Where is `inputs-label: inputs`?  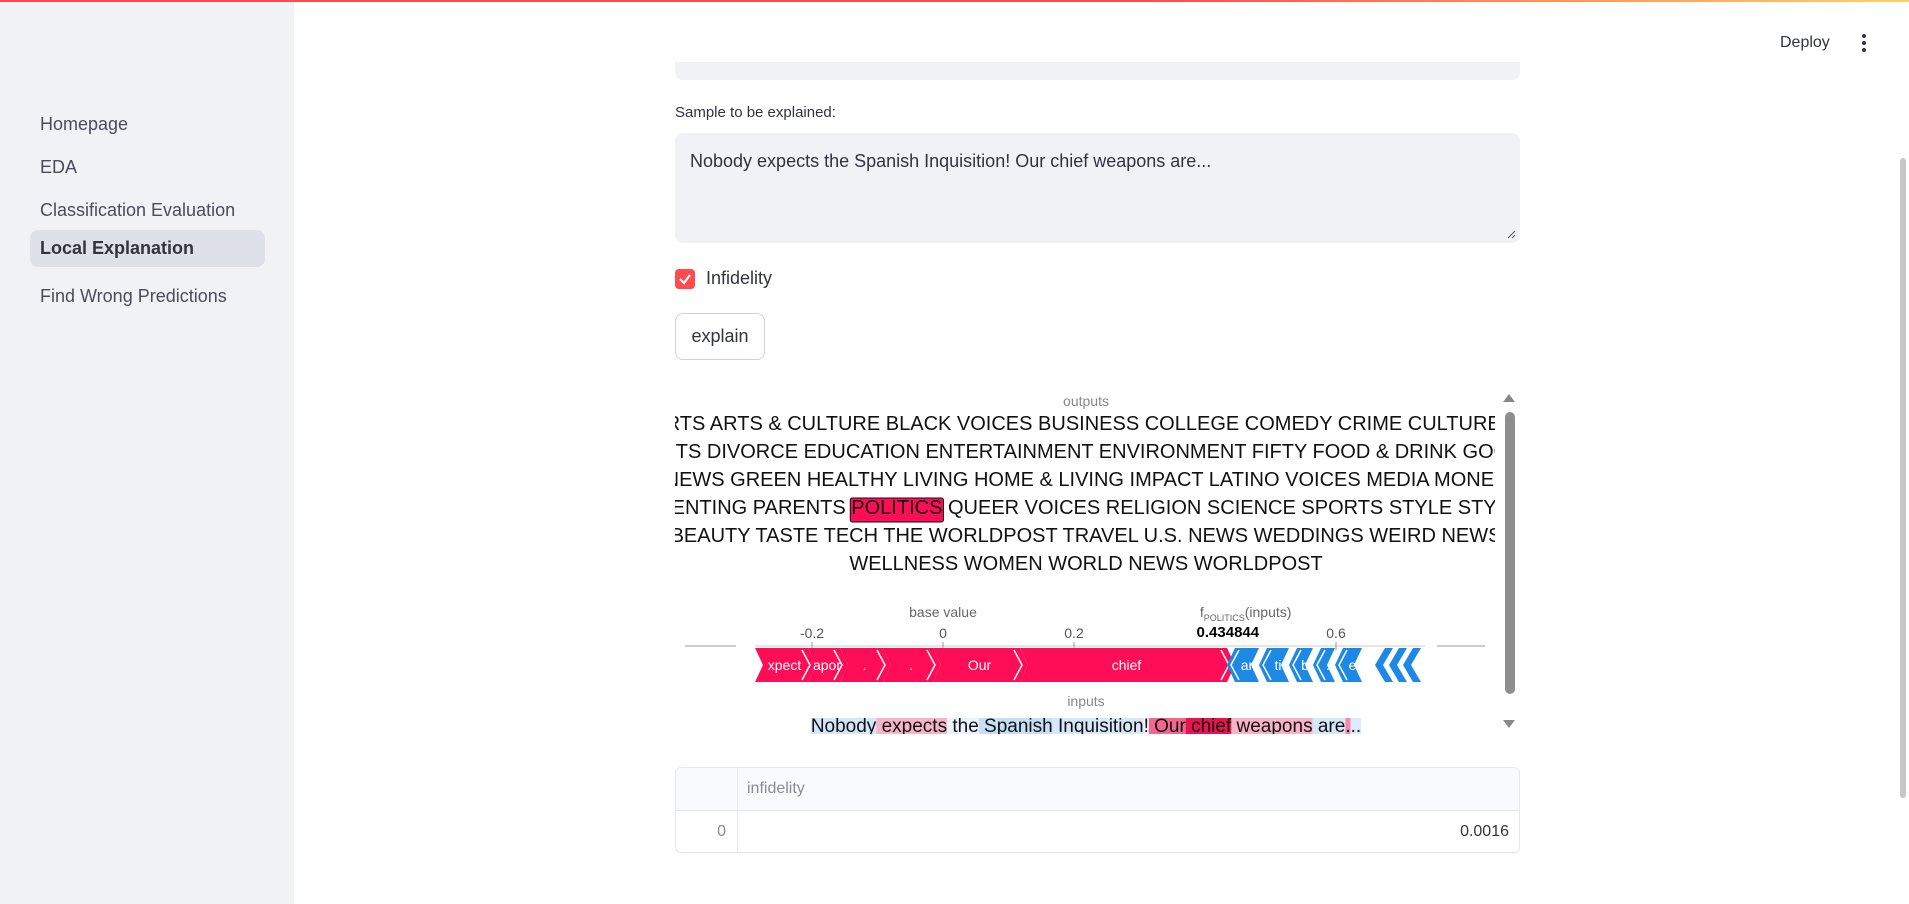 inputs-label: inputs is located at coordinates (1085, 701).